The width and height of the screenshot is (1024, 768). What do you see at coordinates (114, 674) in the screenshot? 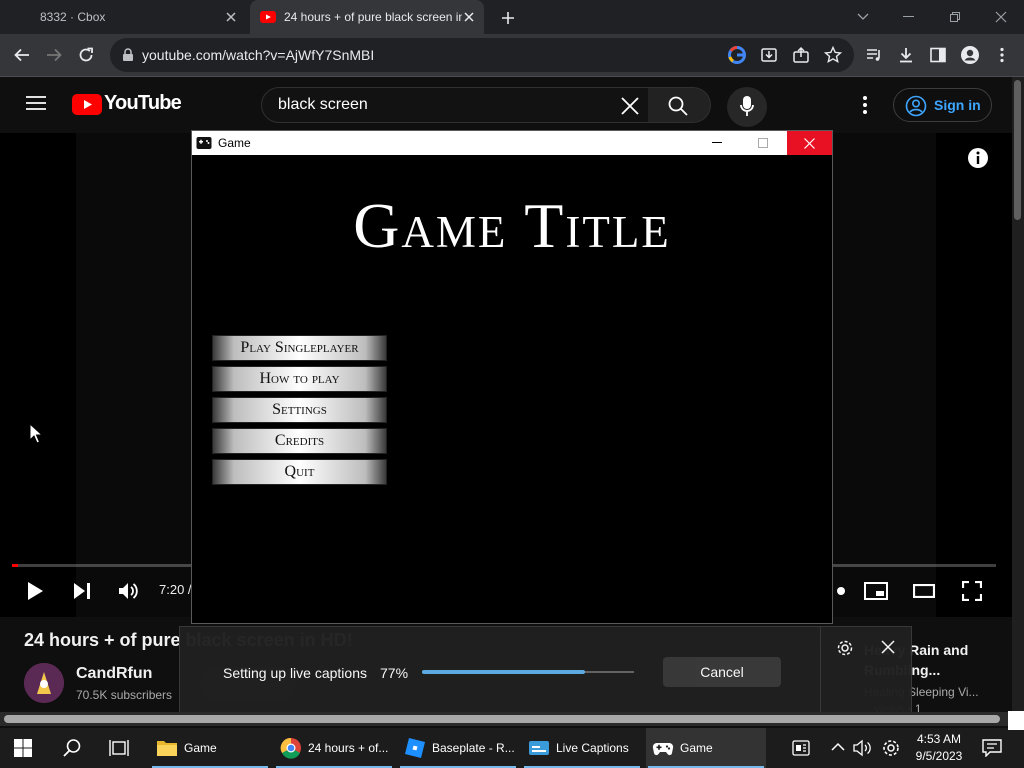
I see `channel-name: CandRfun` at bounding box center [114, 674].